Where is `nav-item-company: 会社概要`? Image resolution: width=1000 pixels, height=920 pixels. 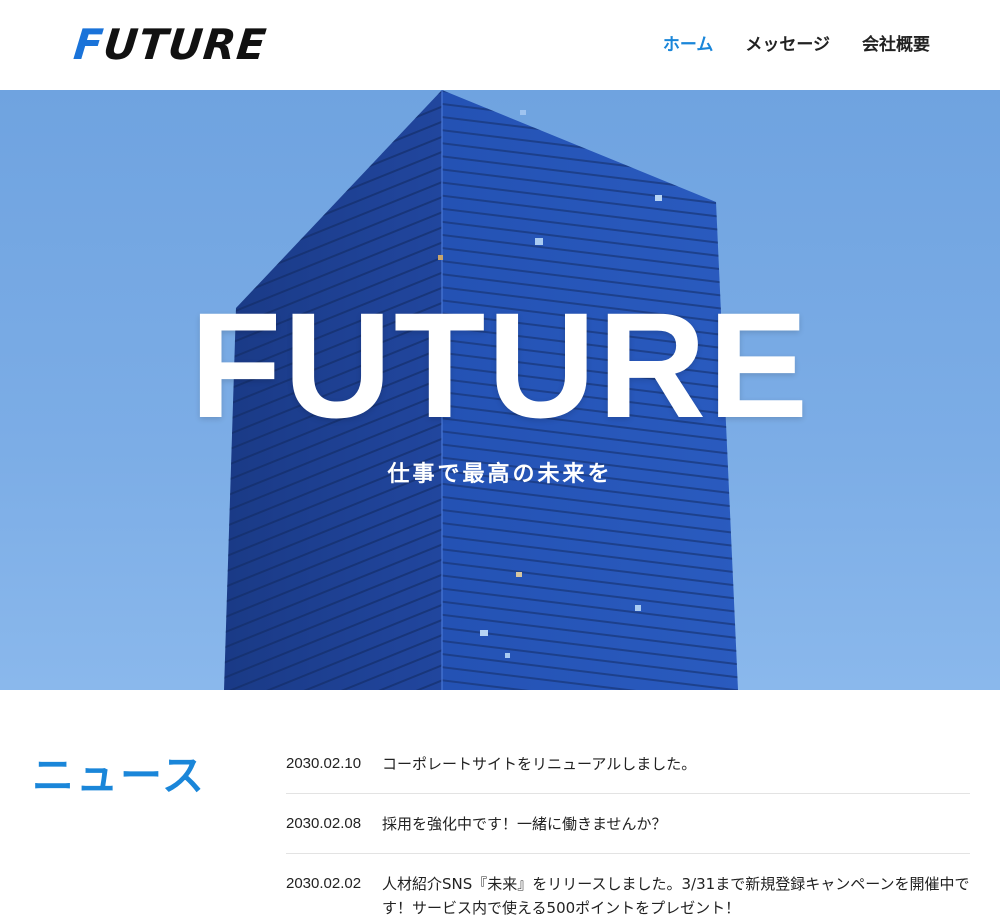 nav-item-company: 会社概要 is located at coordinates (896, 42).